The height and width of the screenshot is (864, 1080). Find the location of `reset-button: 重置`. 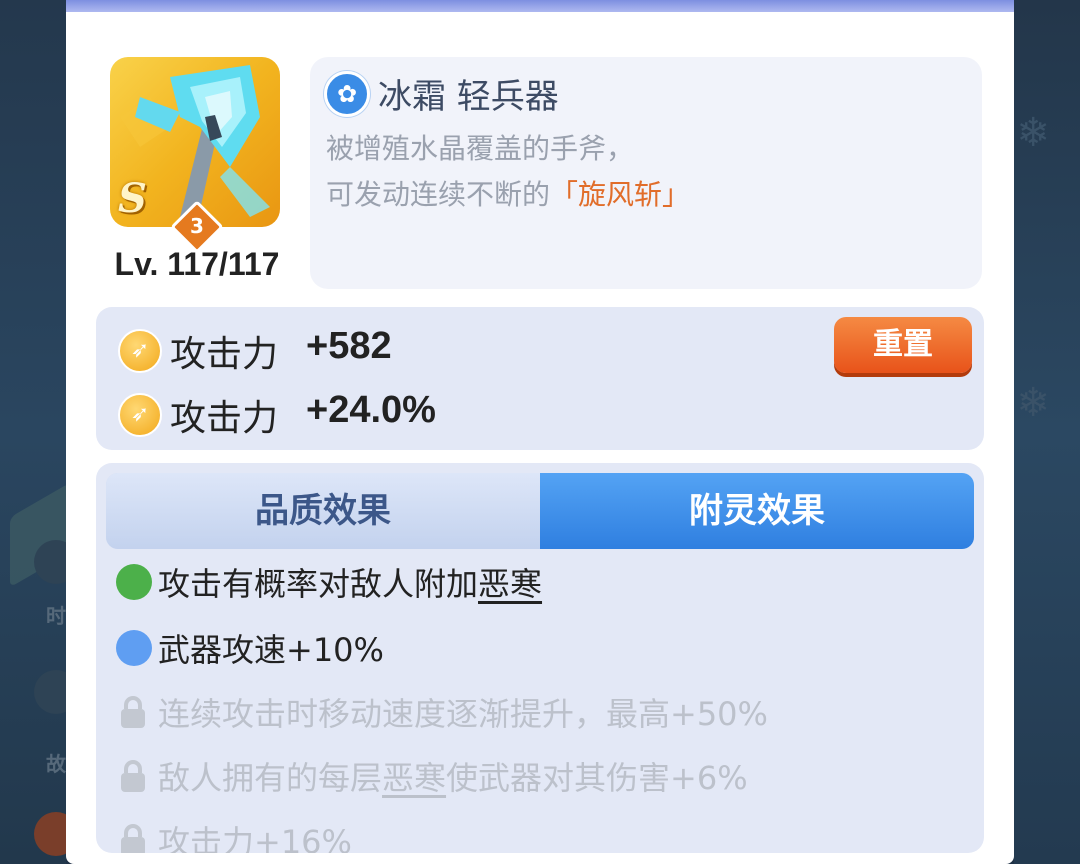

reset-button: 重置 is located at coordinates (903, 345).